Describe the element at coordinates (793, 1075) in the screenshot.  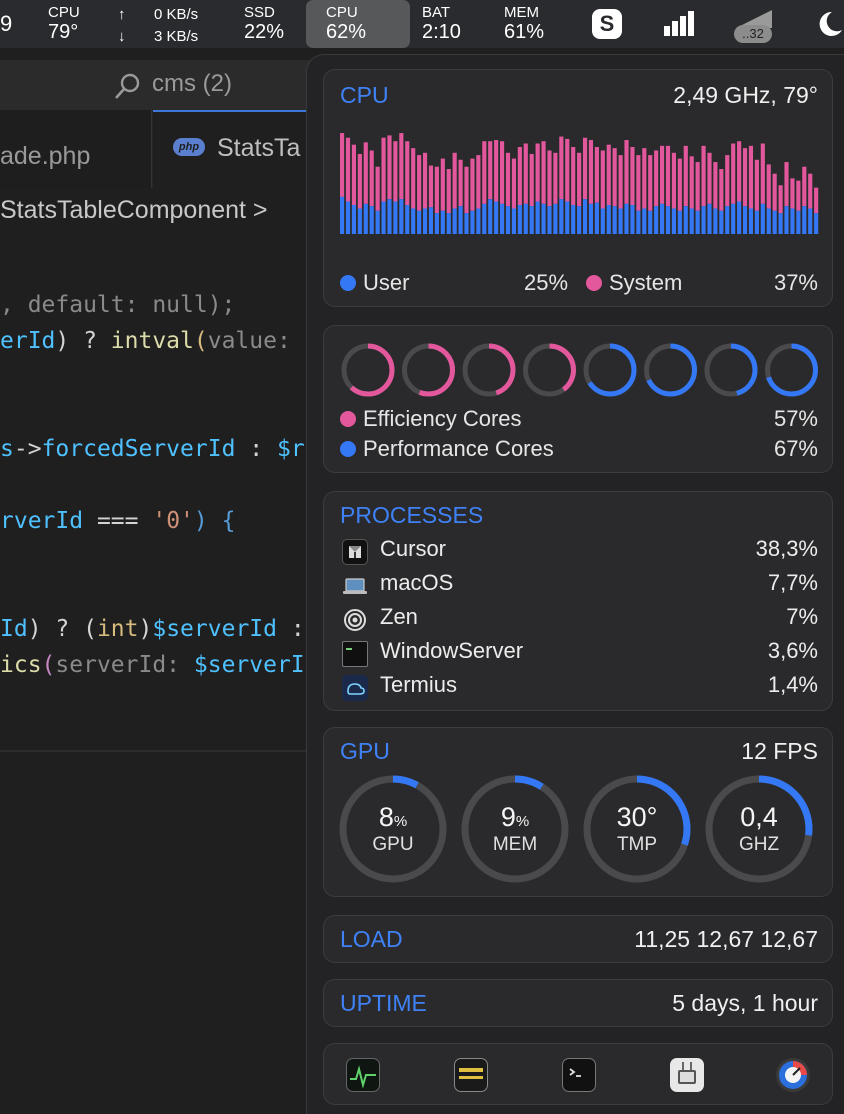
I see `stats-icon` at that location.